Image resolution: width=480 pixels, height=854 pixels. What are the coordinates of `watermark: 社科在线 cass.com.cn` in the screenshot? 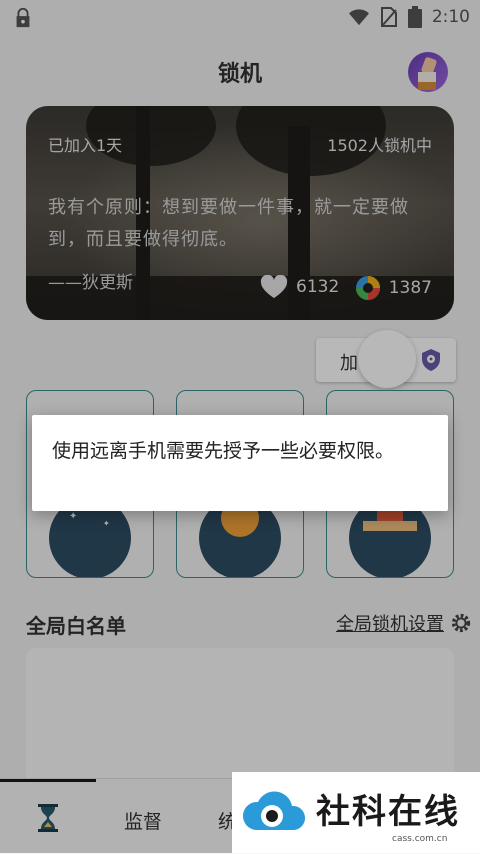 It's located at (356, 812).